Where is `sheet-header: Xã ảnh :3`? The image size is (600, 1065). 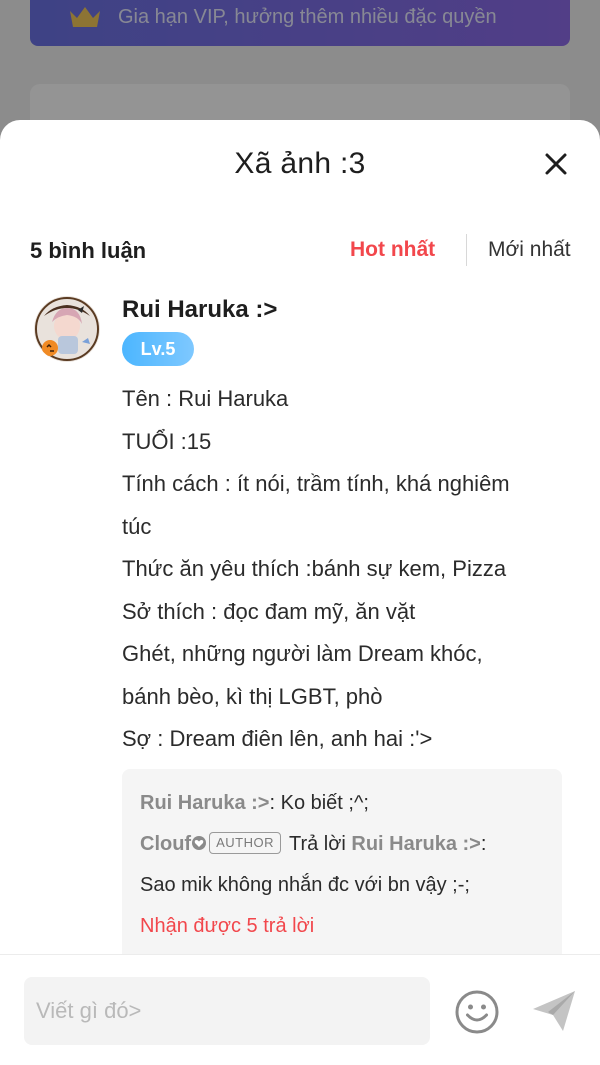
sheet-header: Xã ảnh :3 is located at coordinates (300, 164).